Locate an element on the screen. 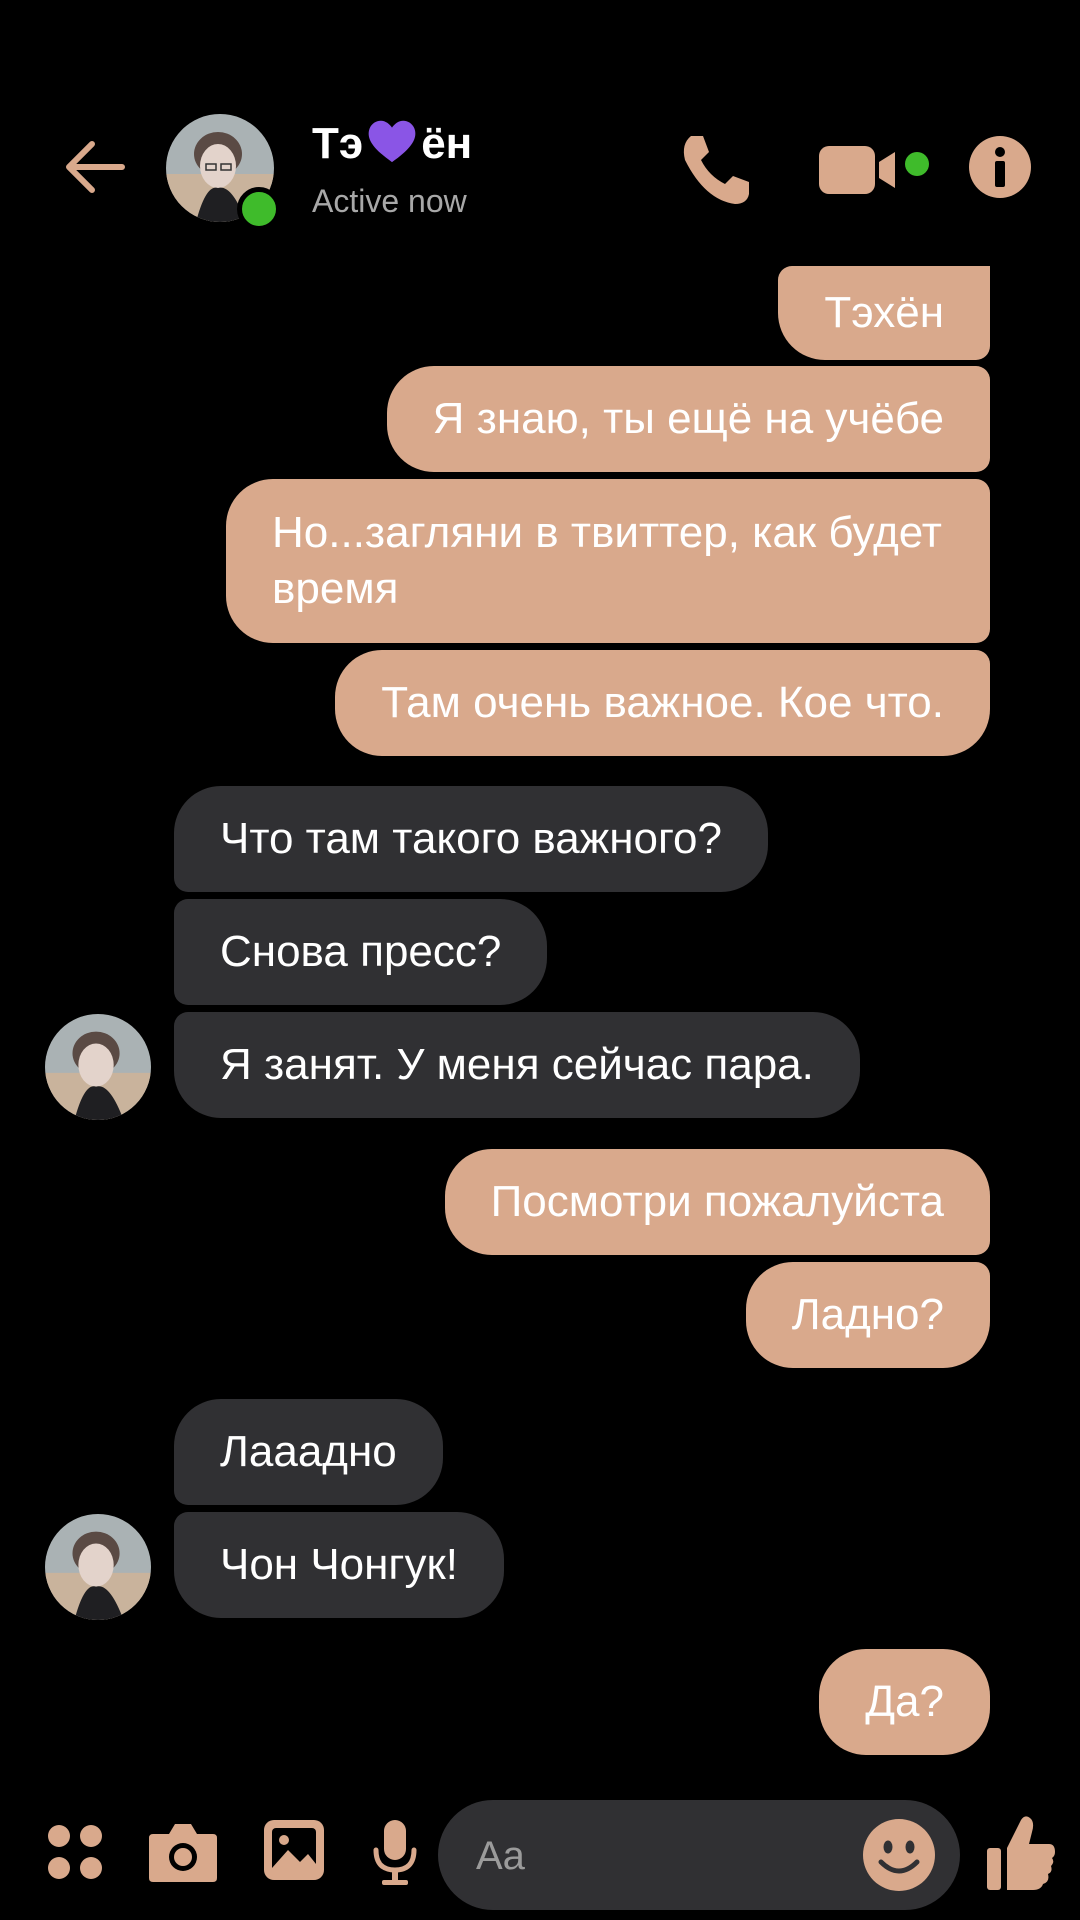  back-arrow-icon is located at coordinates (95, 167).